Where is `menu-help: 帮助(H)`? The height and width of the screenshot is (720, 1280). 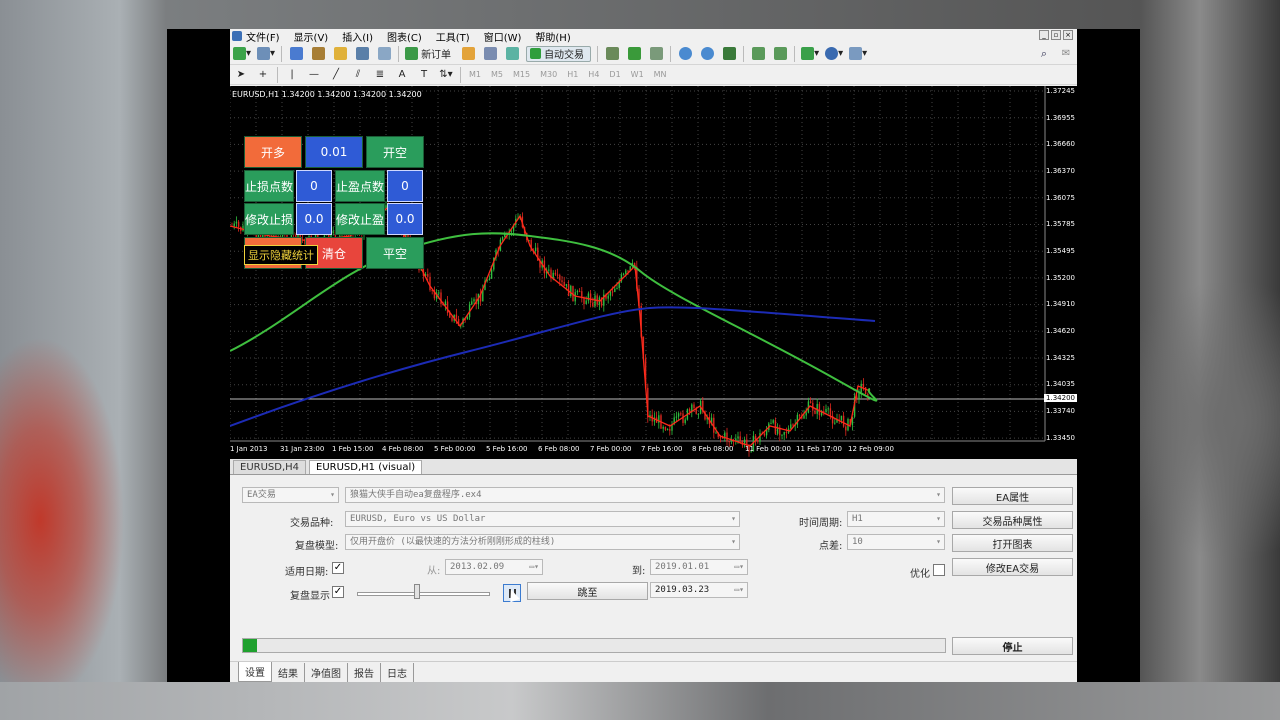
menu-help: 帮助(H) is located at coordinates (552, 36).